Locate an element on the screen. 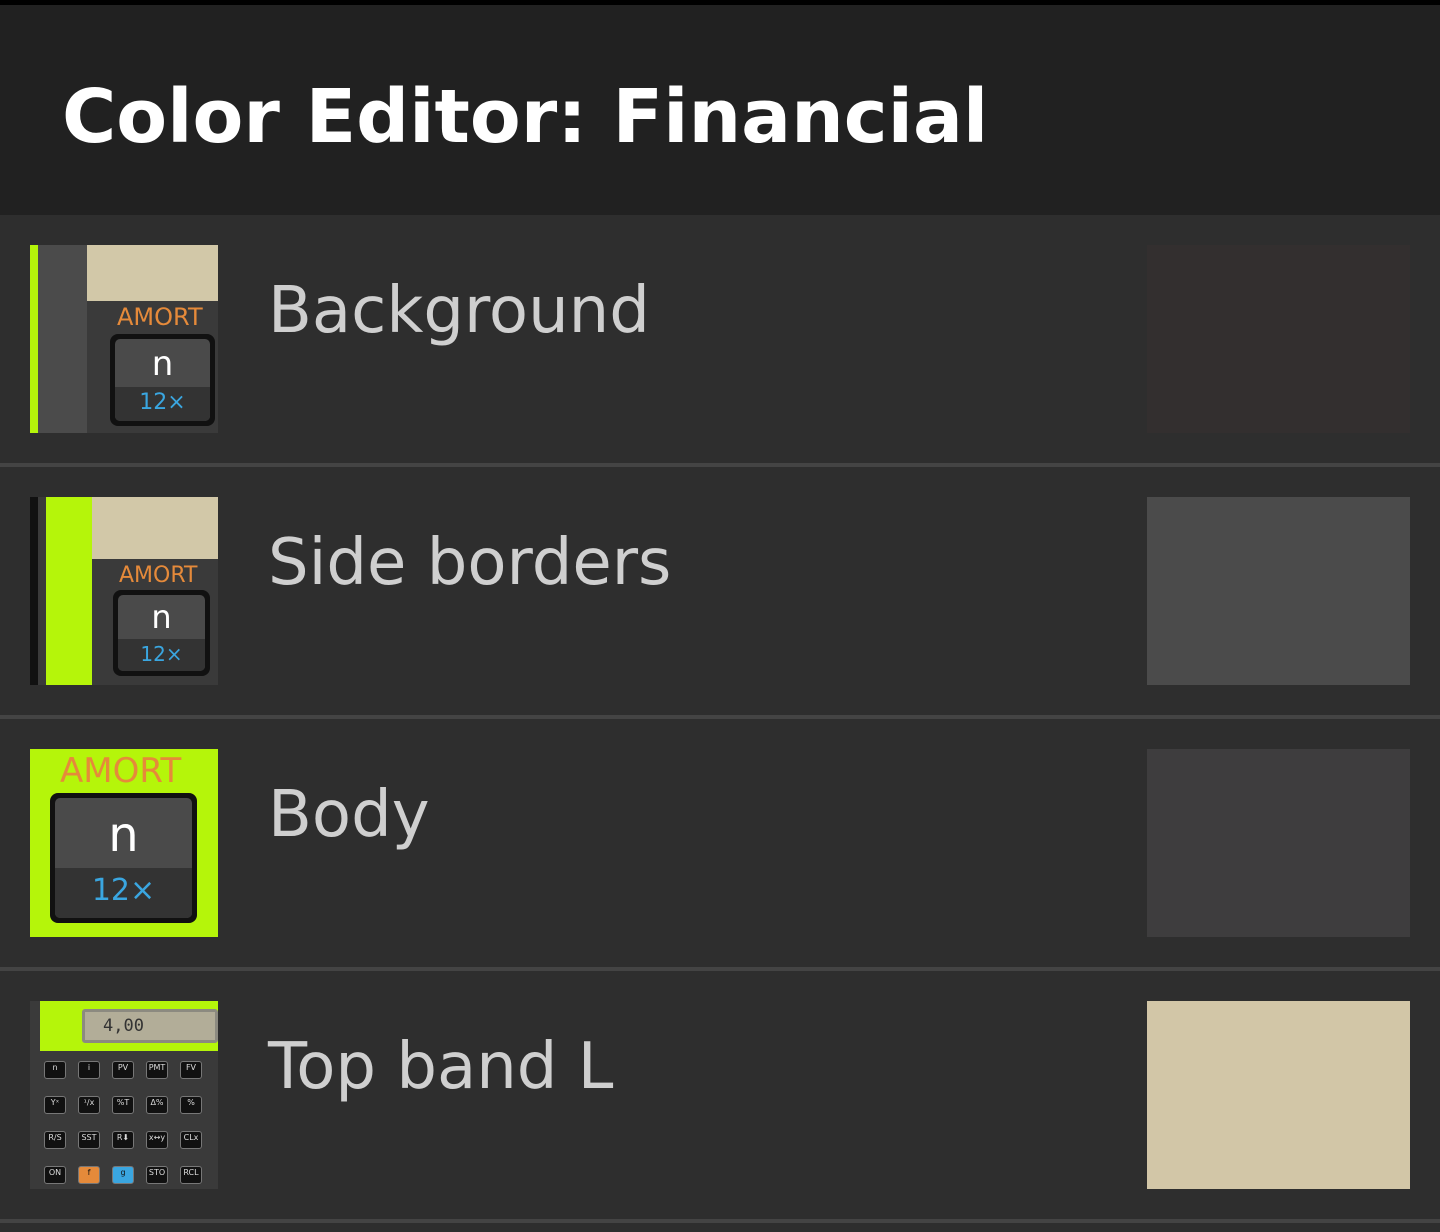  calc-key: n is located at coordinates (55, 1070).